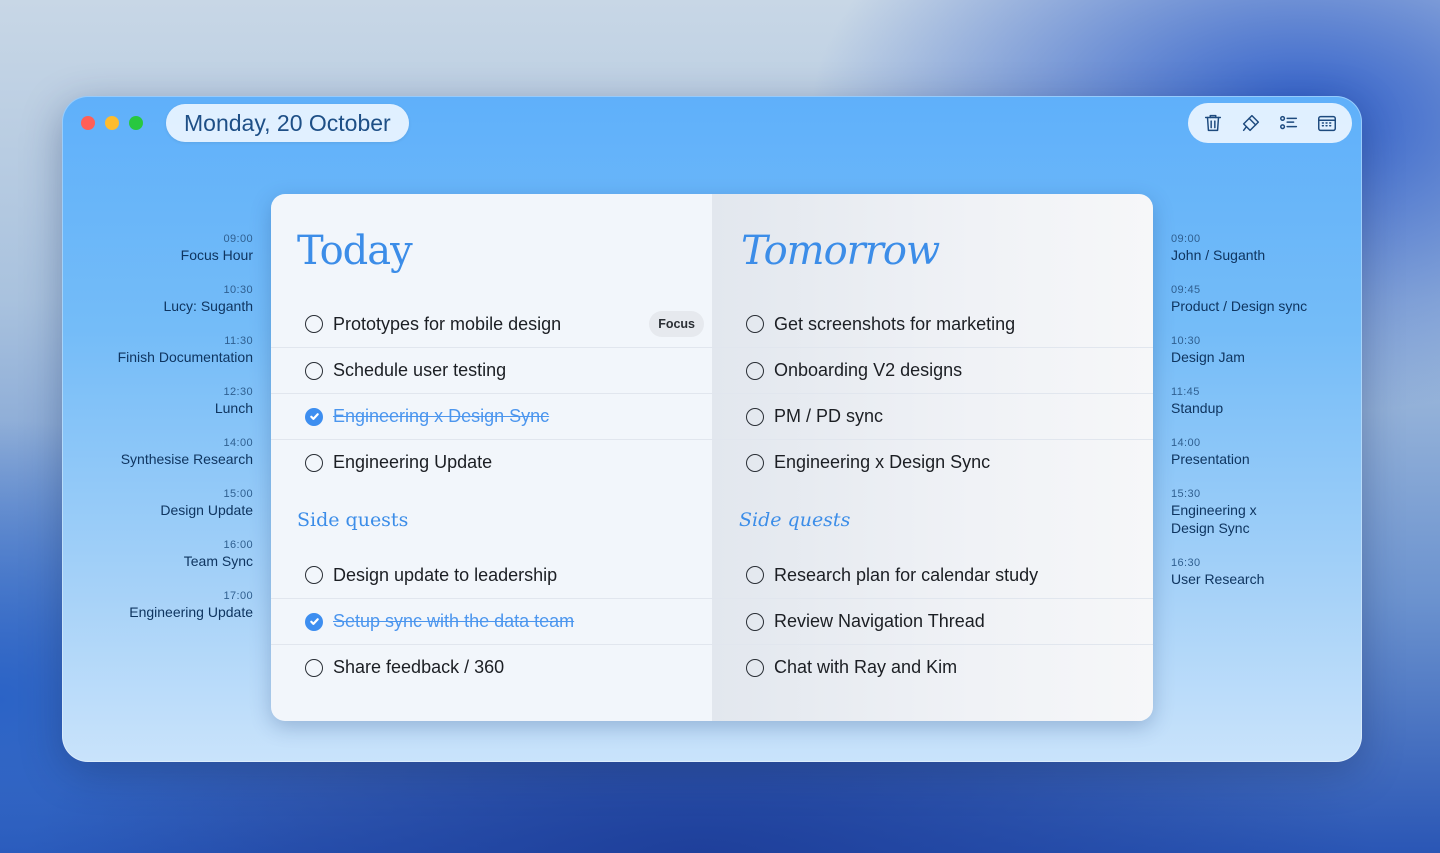 The height and width of the screenshot is (853, 1440). Describe the element at coordinates (157, 401) in the screenshot. I see `schedule-item: 12:30 Lunch` at that location.